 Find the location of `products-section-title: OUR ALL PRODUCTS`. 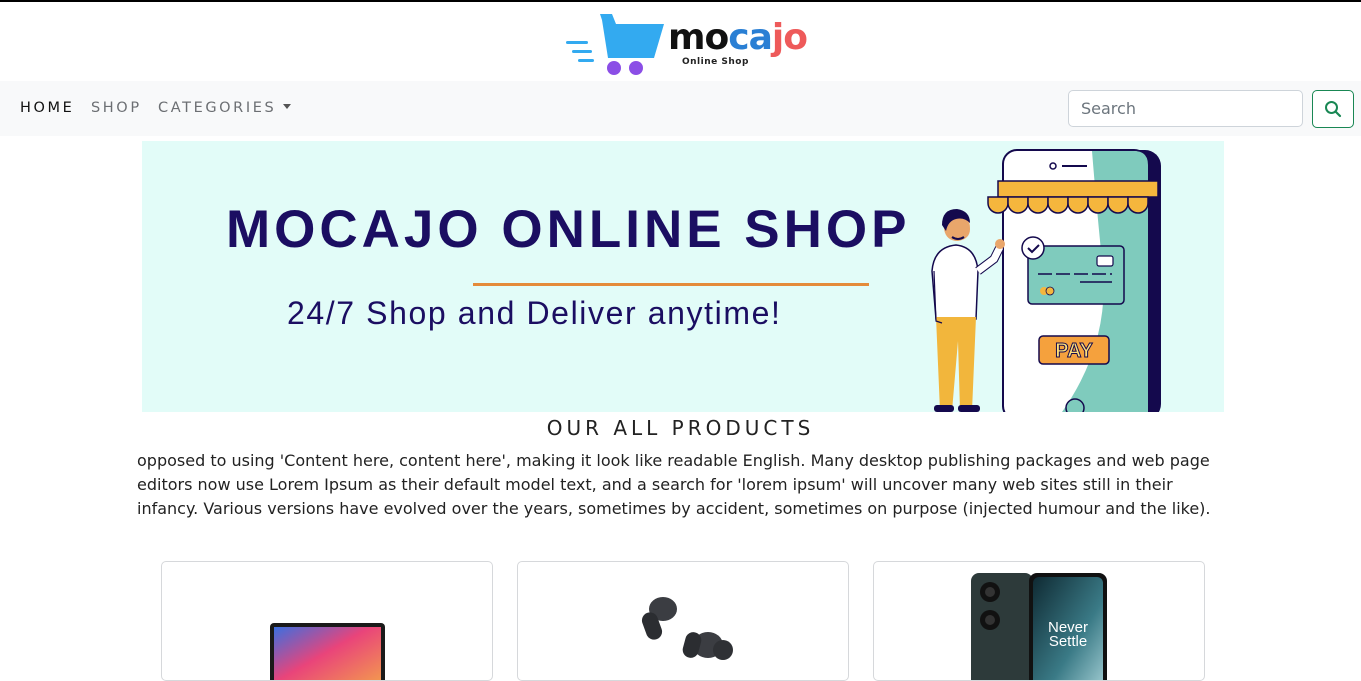

products-section-title: OUR ALL PRODUCTS is located at coordinates (680, 428).